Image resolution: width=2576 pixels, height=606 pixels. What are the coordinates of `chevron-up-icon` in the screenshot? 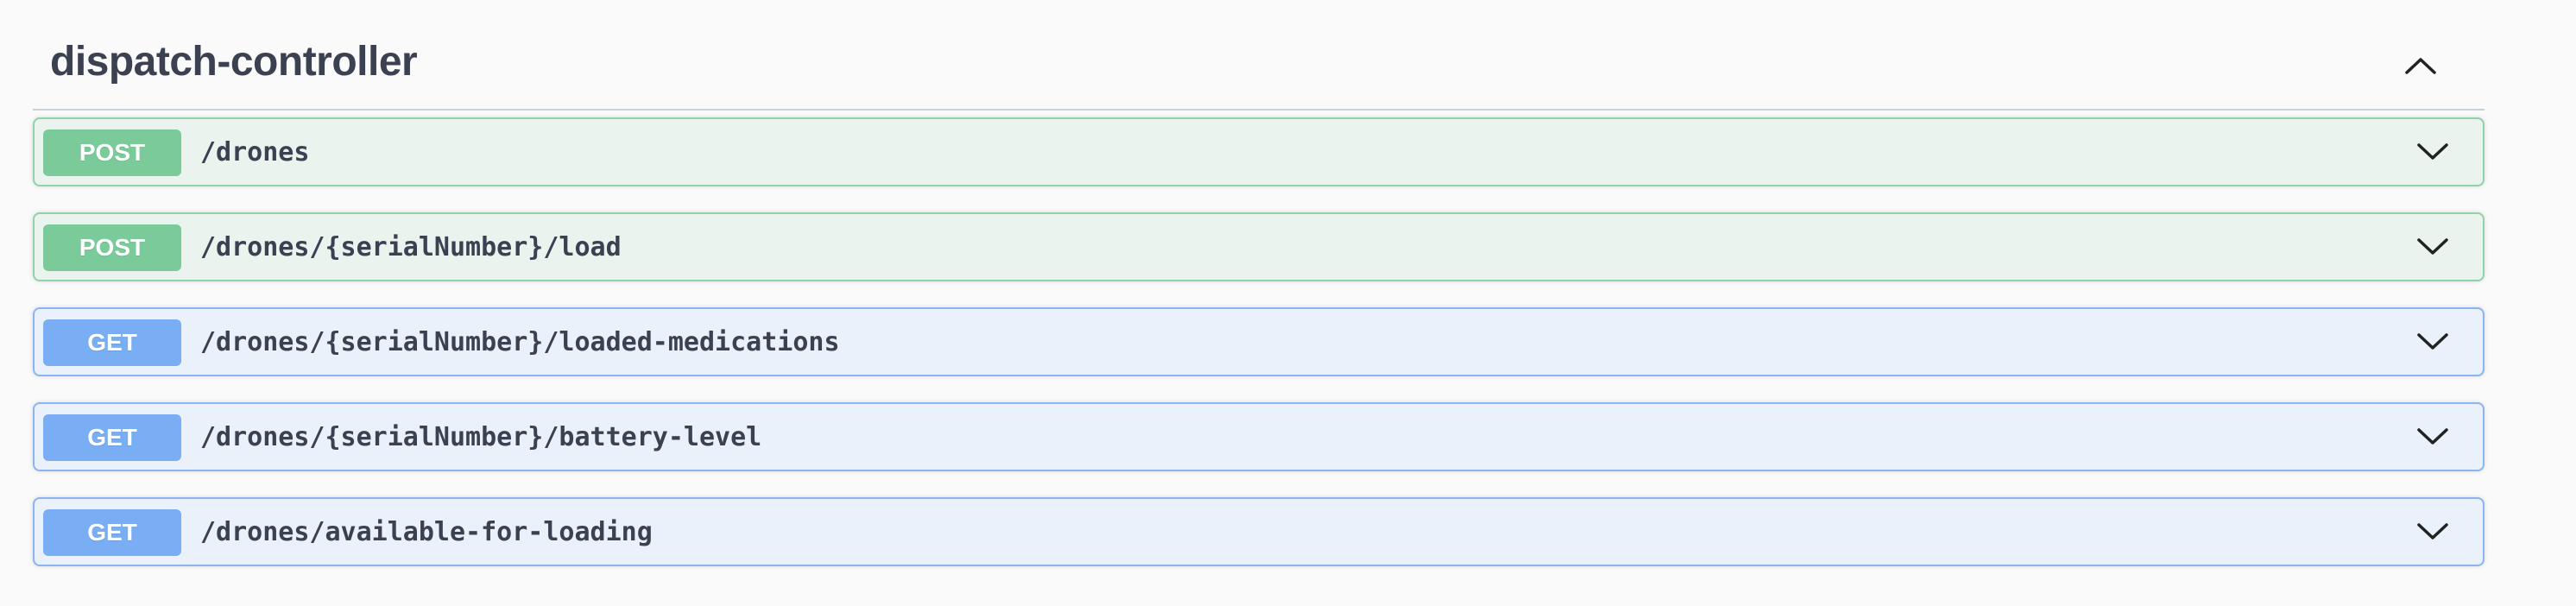 It's located at (2420, 65).